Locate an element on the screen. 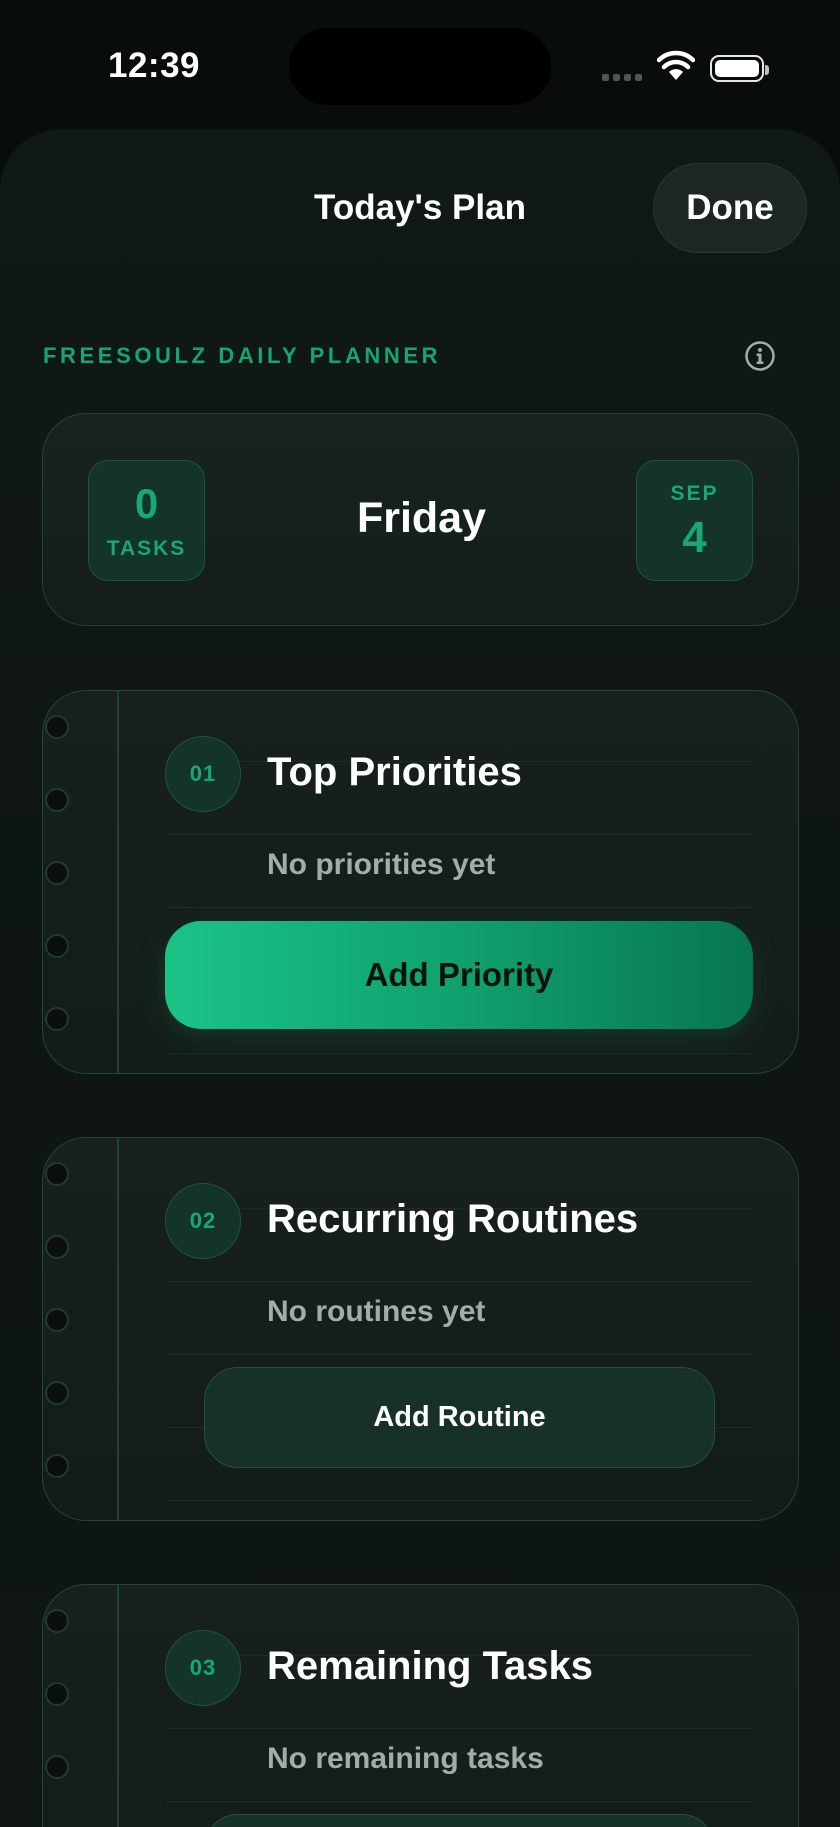  dynamic-island is located at coordinates (420, 66).